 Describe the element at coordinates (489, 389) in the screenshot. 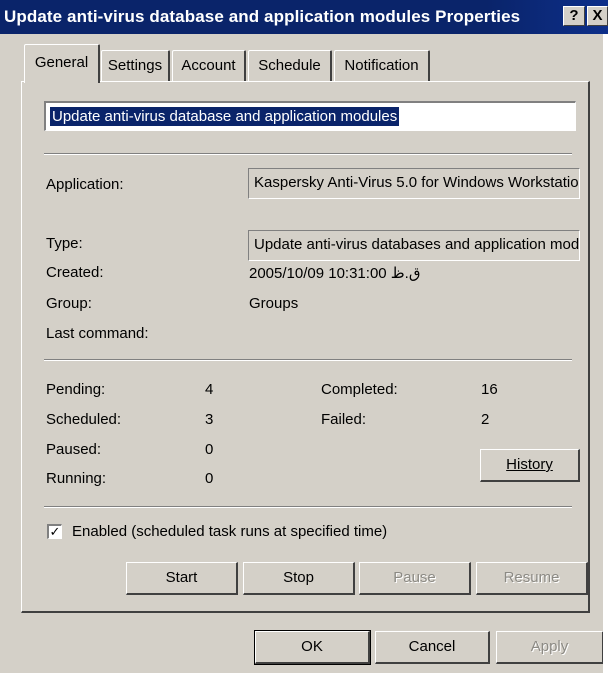

I see `completed-value: 16` at that location.